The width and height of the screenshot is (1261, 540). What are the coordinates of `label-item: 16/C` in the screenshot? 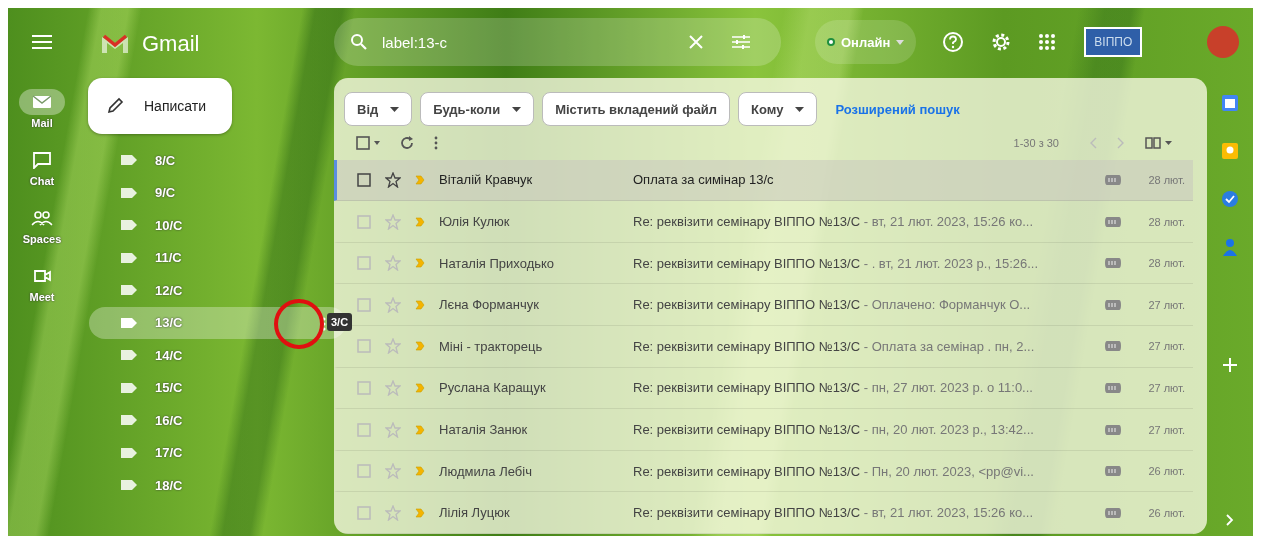 It's located at (211, 420).